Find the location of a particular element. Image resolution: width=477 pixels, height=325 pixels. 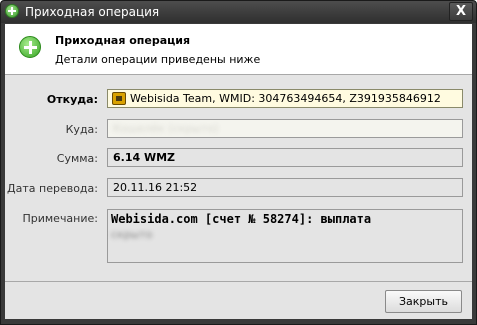

amount-field: 6.14 WMZ is located at coordinates (285, 157).